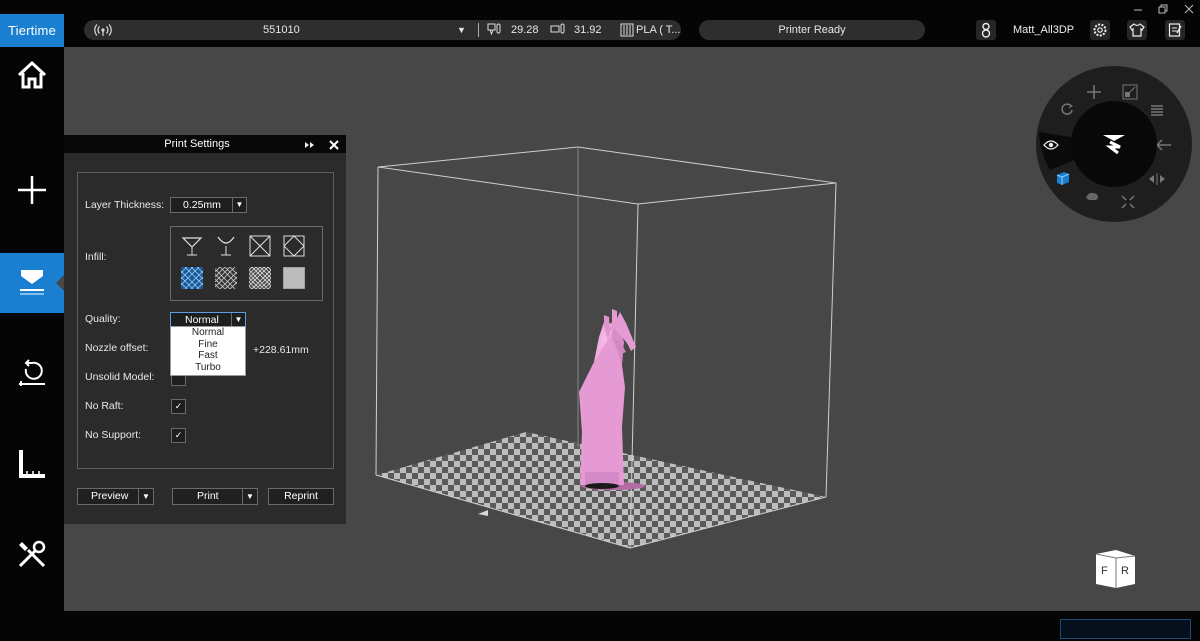 The width and height of the screenshot is (1200, 641). Describe the element at coordinates (120, 377) in the screenshot. I see `unsolid-model-label: Unsolid Model:` at that location.